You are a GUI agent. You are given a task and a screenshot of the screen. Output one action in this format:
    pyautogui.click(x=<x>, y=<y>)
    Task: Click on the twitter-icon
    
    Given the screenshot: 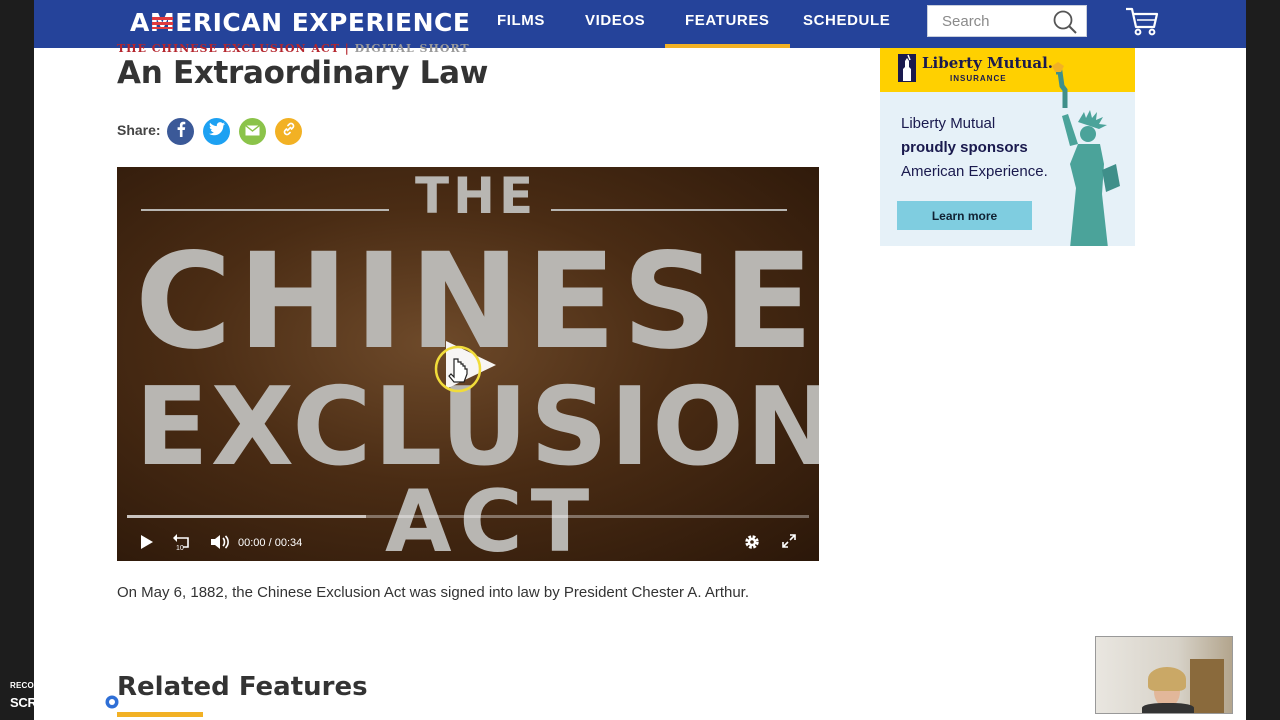 What is the action you would take?
    pyautogui.click(x=216, y=131)
    